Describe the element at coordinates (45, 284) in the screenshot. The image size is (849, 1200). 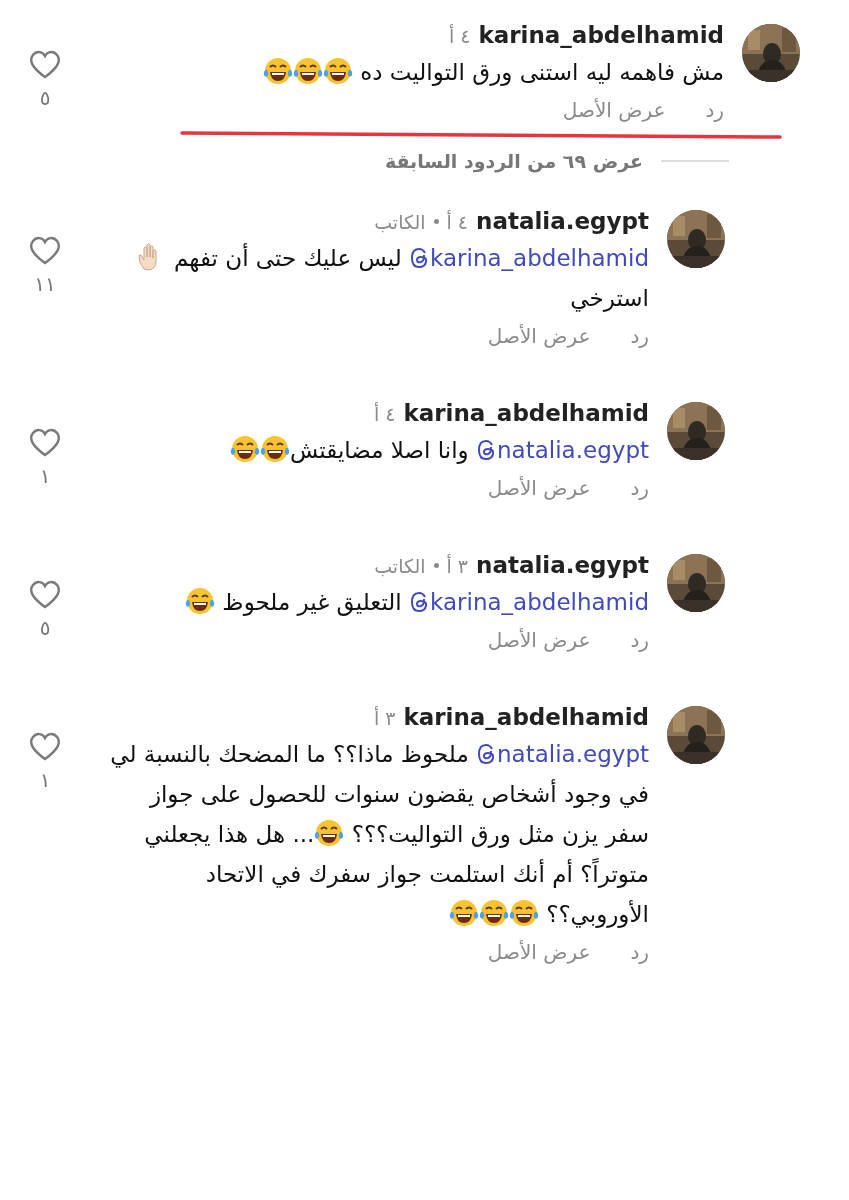
I see `like-count: ١١` at that location.